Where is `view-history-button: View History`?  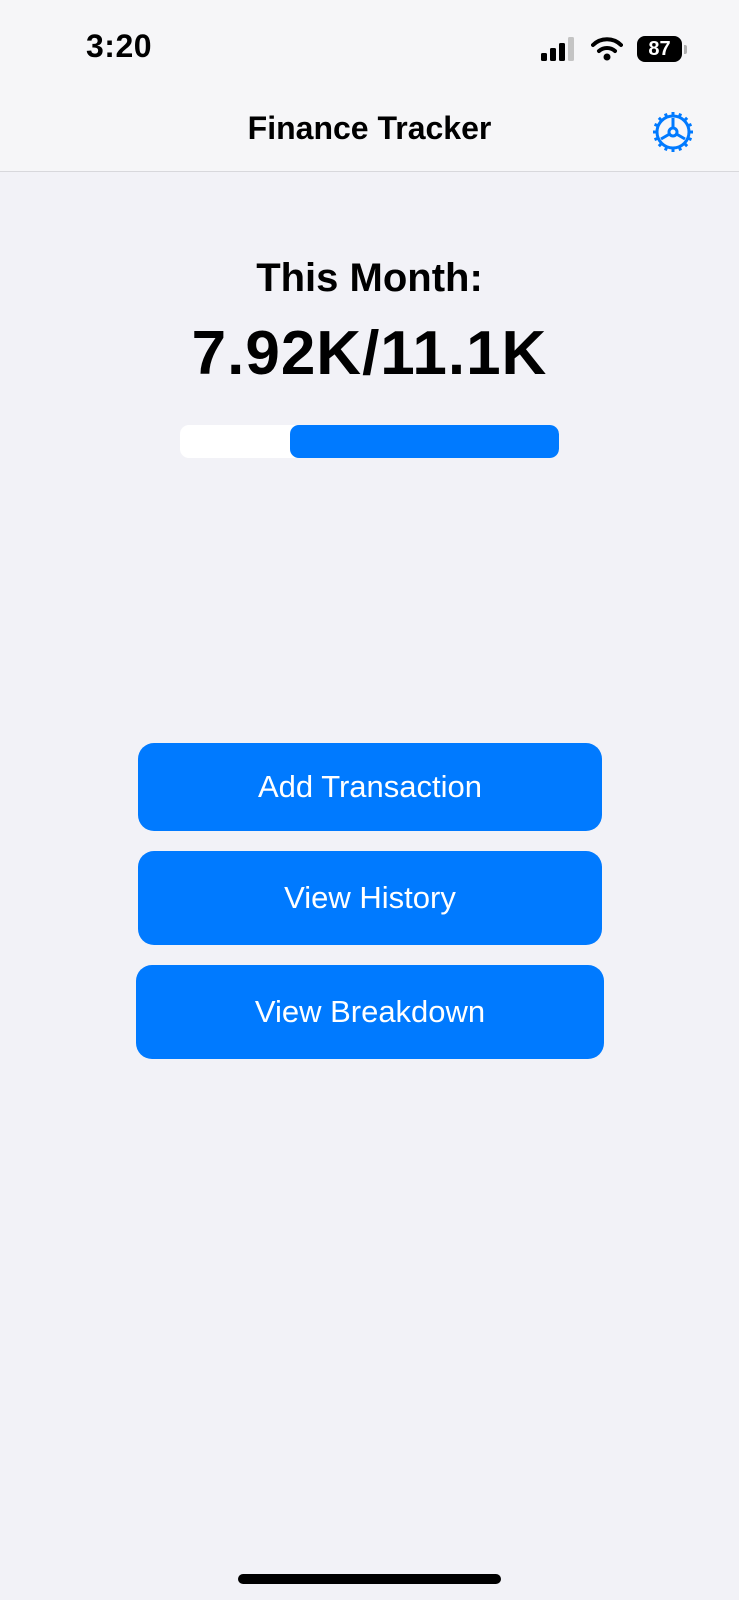 view-history-button: View History is located at coordinates (370, 898).